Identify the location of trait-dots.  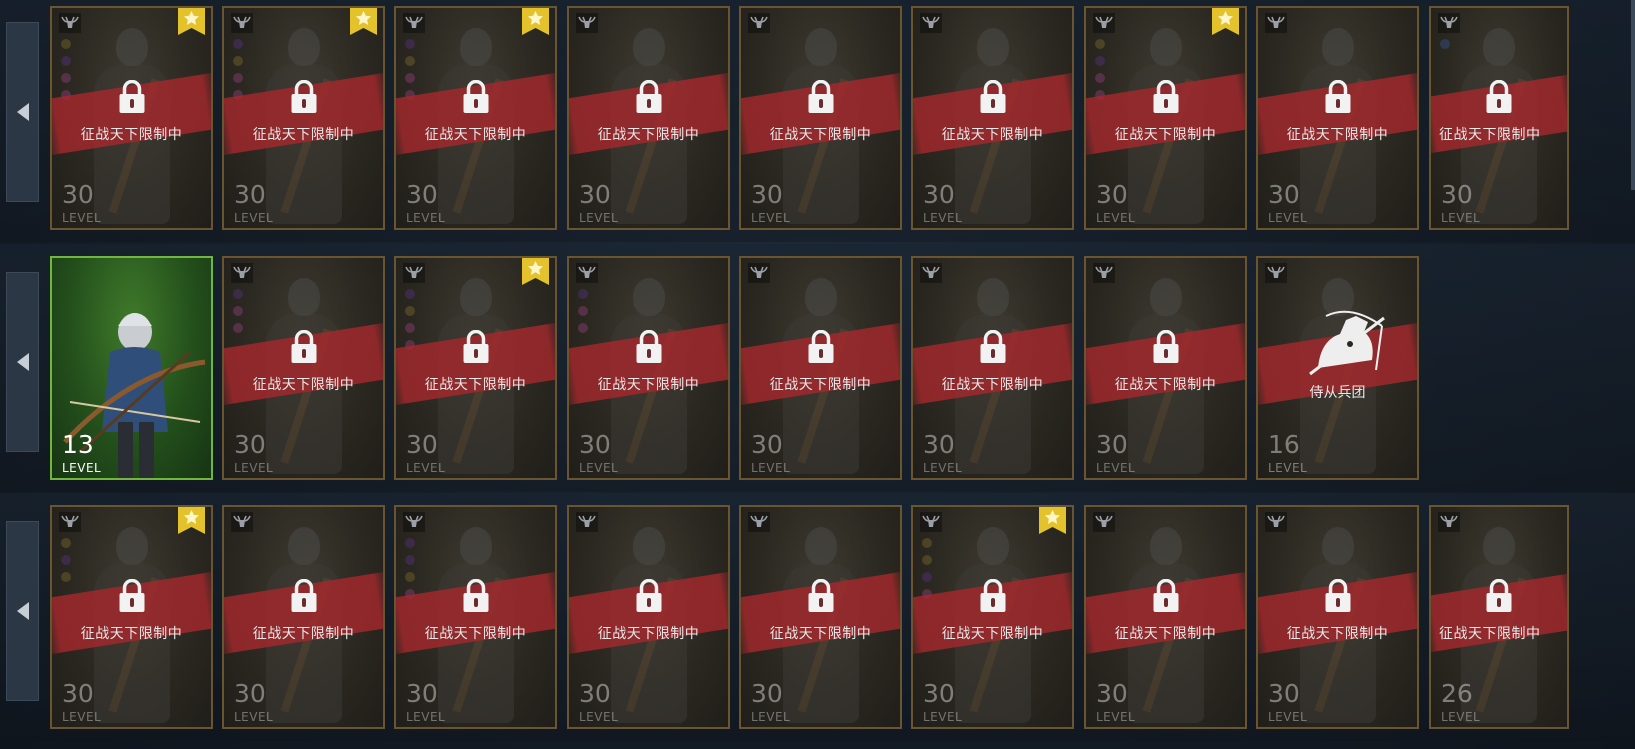
(238, 314).